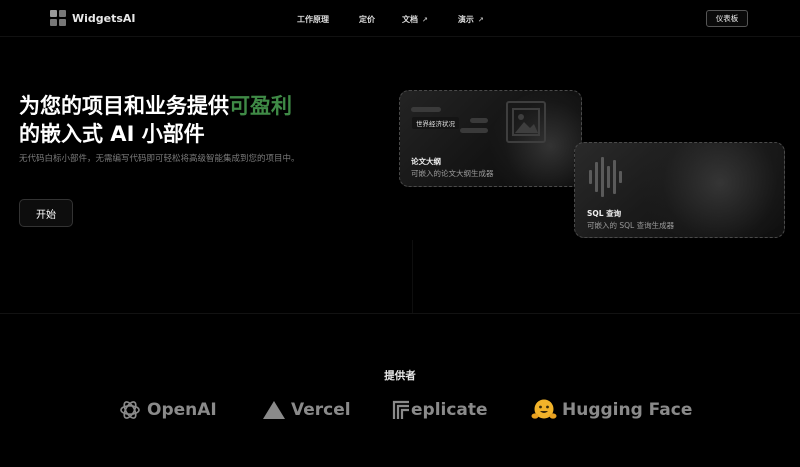 The width and height of the screenshot is (800, 467). I want to click on provider-vercel: Vercel, so click(306, 410).